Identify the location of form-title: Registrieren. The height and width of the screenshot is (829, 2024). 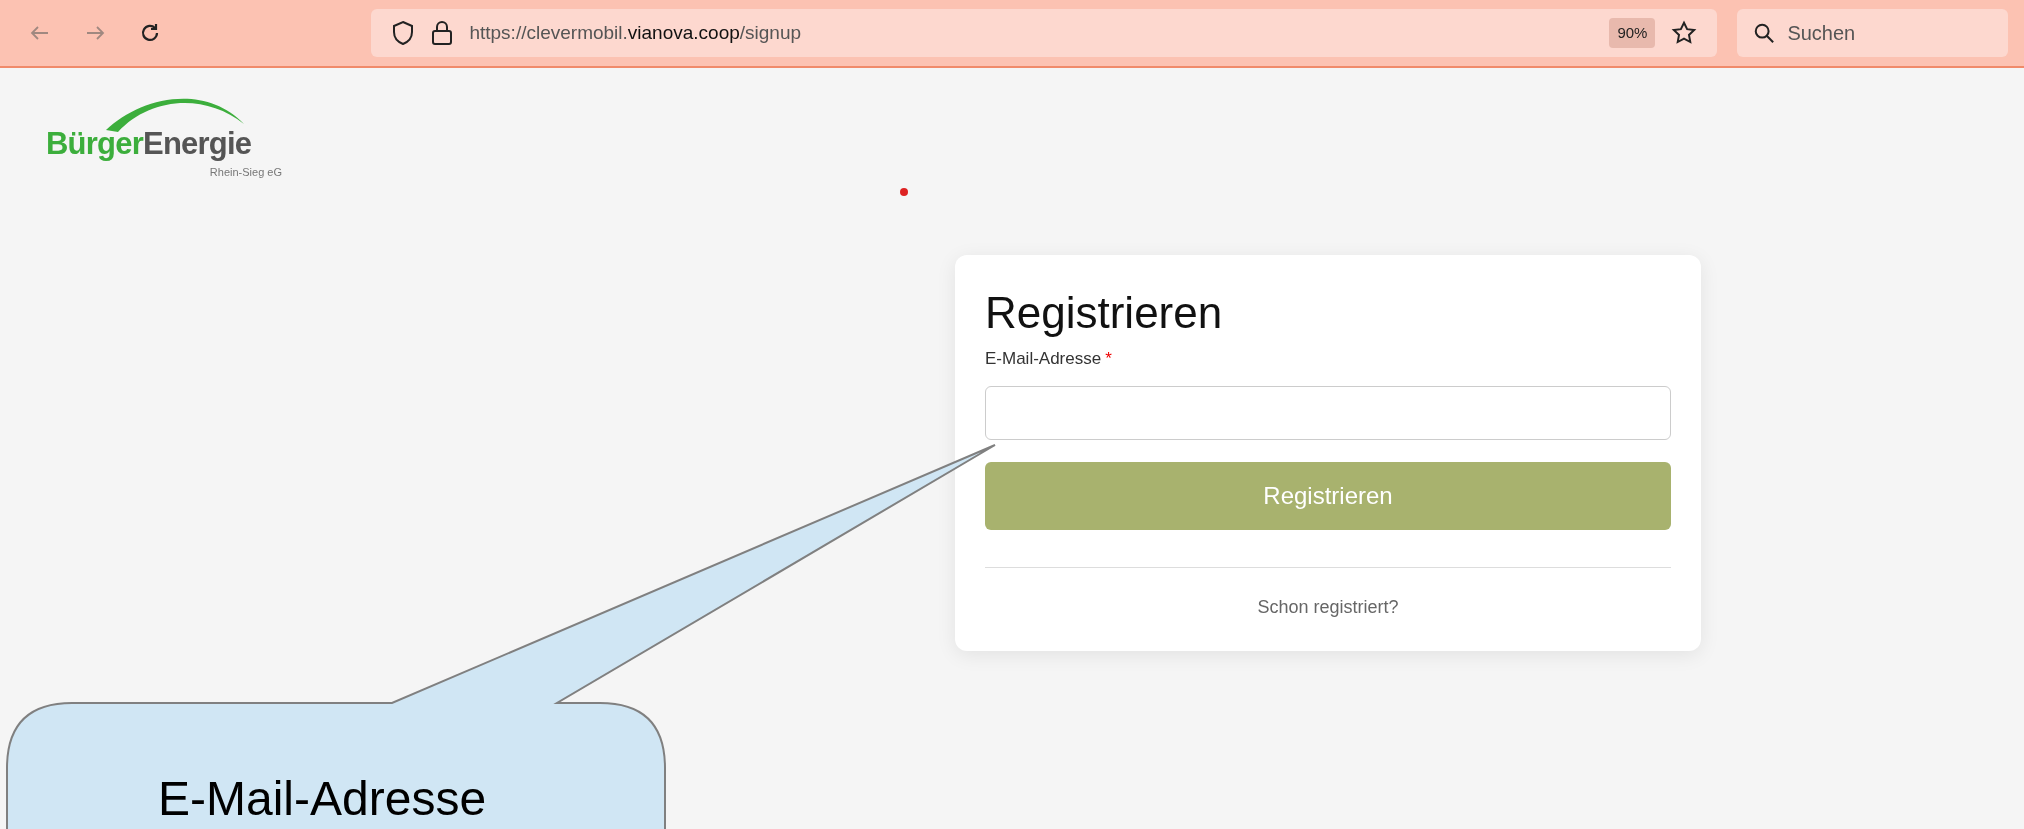
(1104, 313).